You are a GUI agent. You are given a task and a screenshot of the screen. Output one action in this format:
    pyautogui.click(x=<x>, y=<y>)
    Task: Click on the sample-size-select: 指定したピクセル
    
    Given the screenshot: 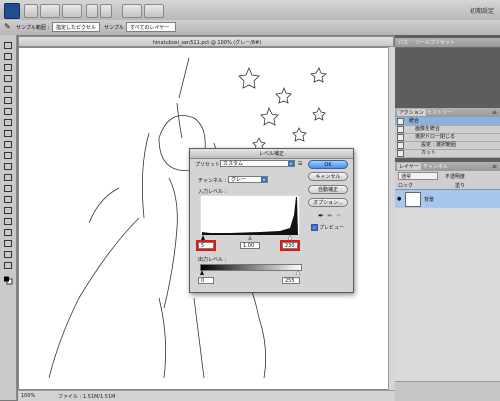 What is the action you would take?
    pyautogui.click(x=76, y=27)
    